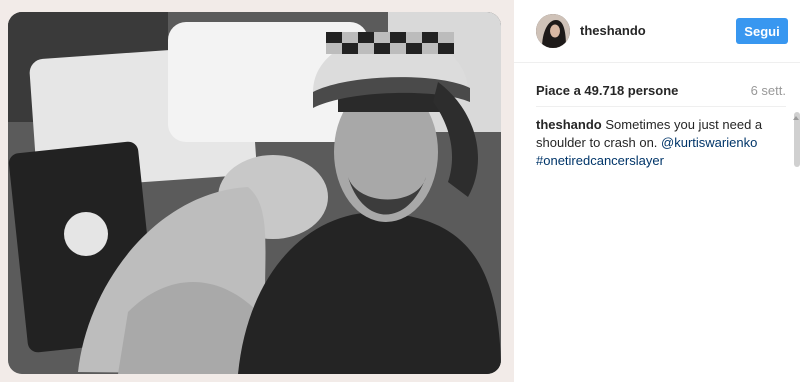  Describe the element at coordinates (600, 160) in the screenshot. I see `hashtag-link: #onetiredcancerslayer` at that location.